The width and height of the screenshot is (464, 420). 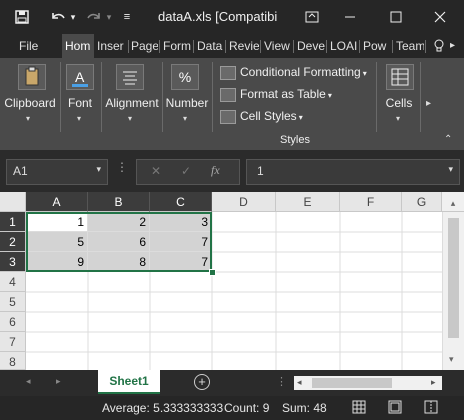 What do you see at coordinates (13, 262) in the screenshot?
I see `row-header-3: 3` at bounding box center [13, 262].